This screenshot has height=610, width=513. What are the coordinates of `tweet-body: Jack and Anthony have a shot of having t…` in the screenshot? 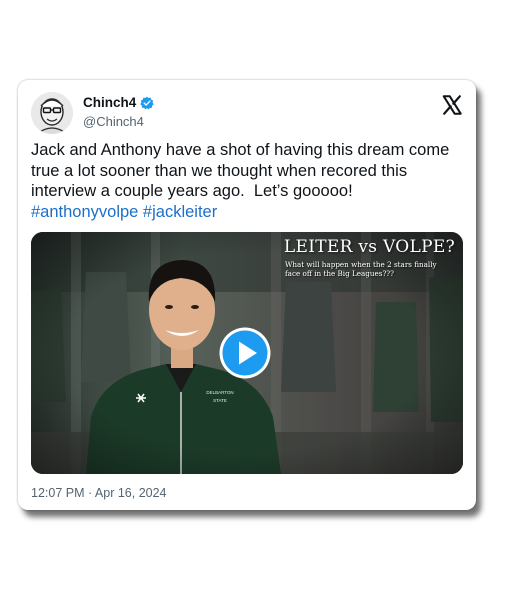 It's located at (242, 170).